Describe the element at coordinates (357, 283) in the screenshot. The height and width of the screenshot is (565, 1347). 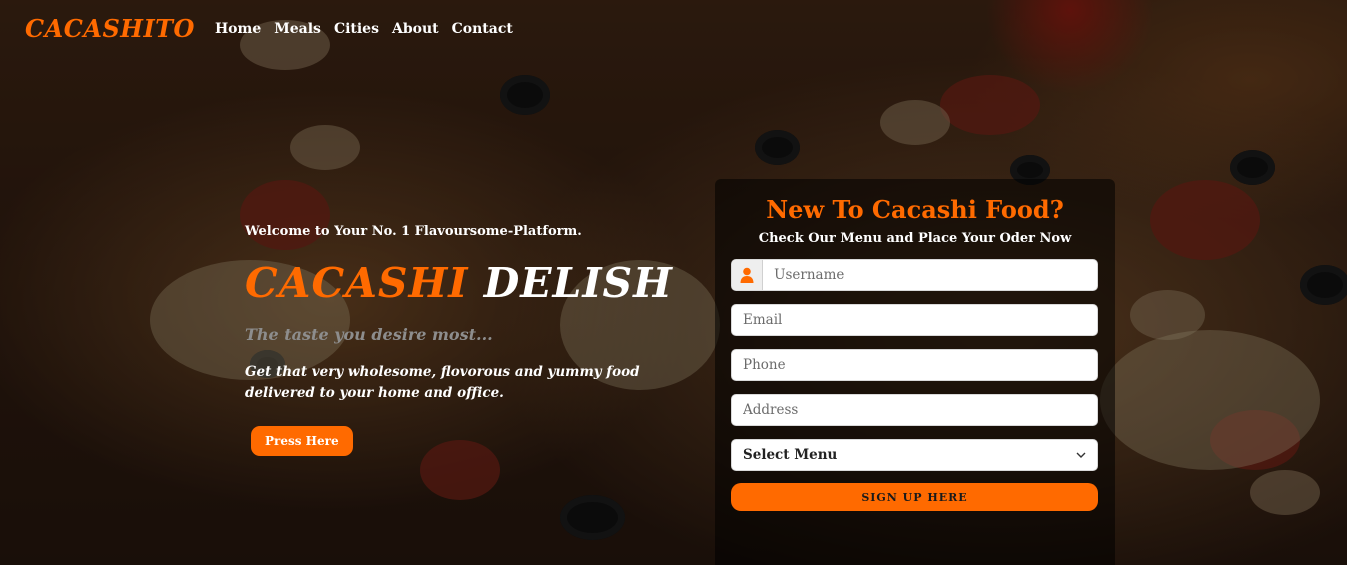
I see `headline-part-cacashi: CACASHI` at that location.